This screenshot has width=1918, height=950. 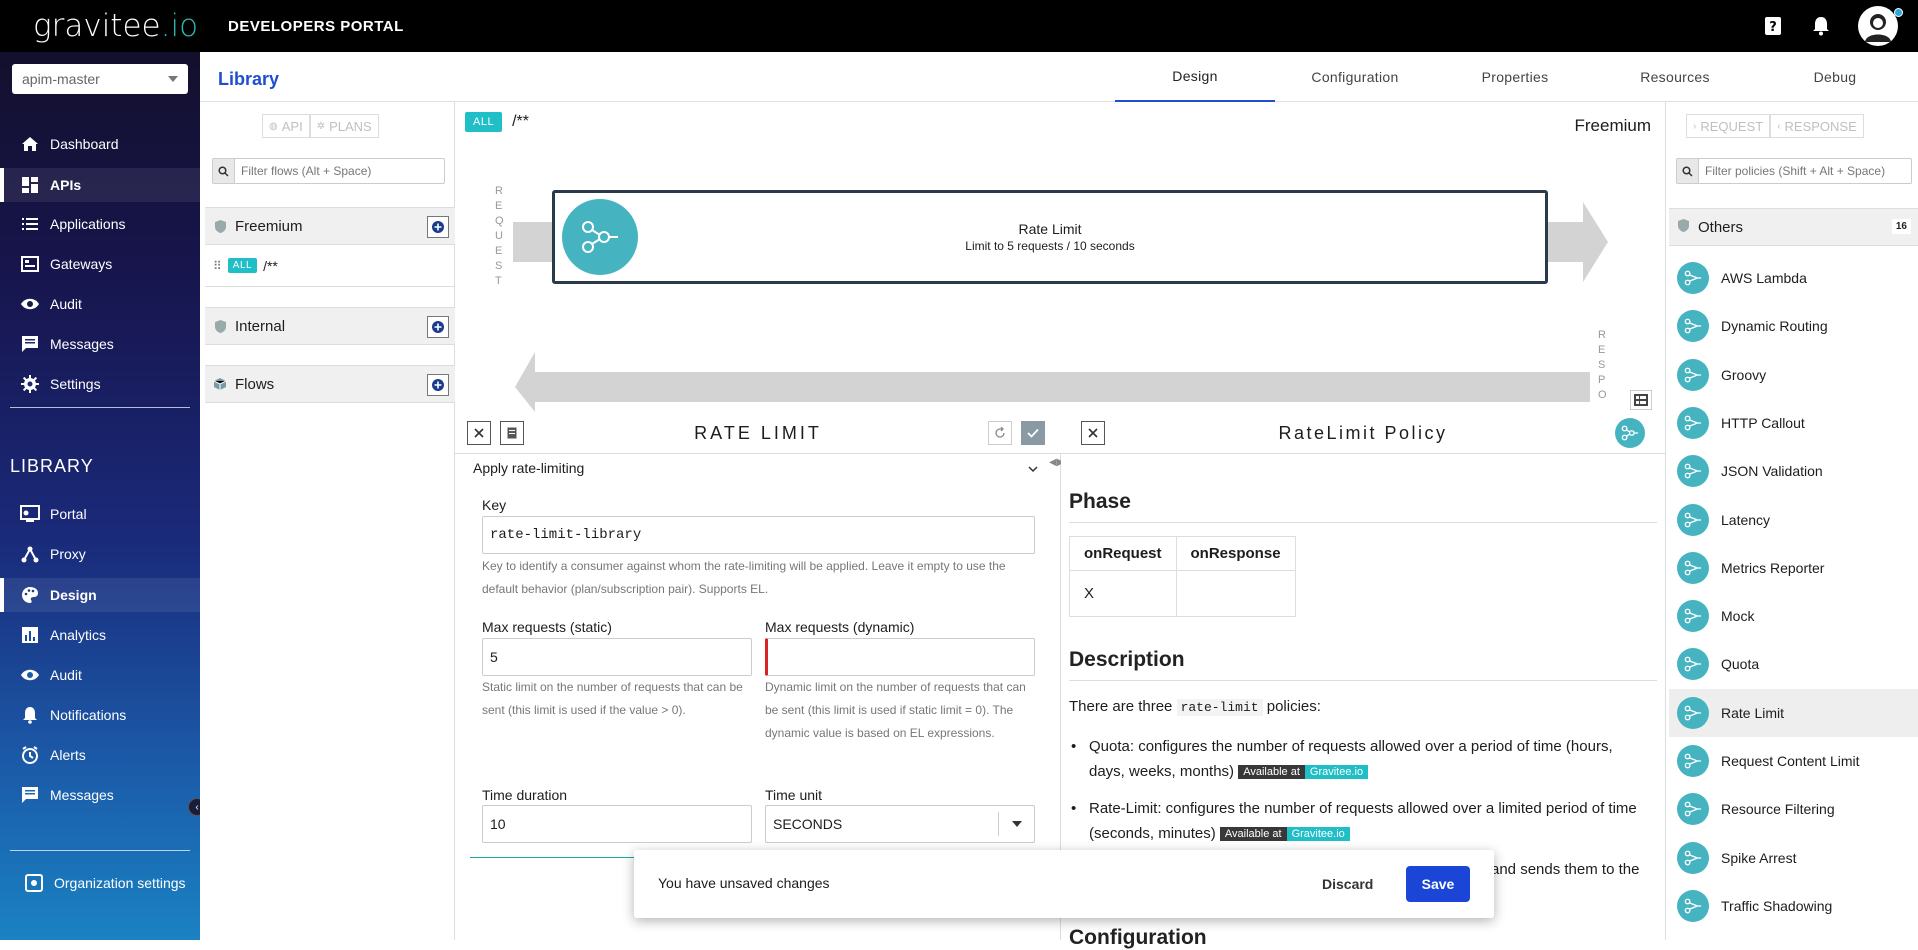 I want to click on logo-text: gravitee, so click(x=97, y=26).